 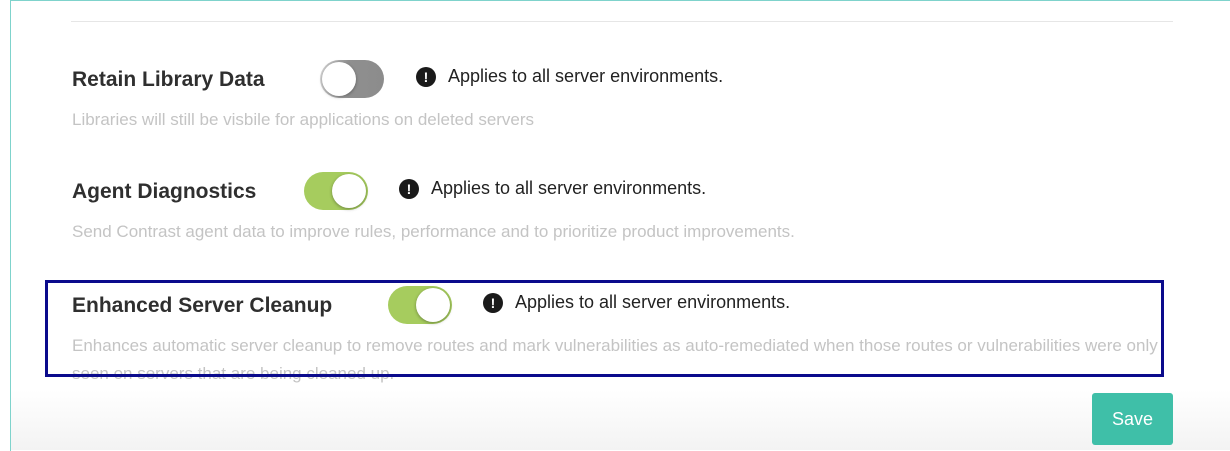 I want to click on setting-title: Enhanced Server Cleanup, so click(x=202, y=305).